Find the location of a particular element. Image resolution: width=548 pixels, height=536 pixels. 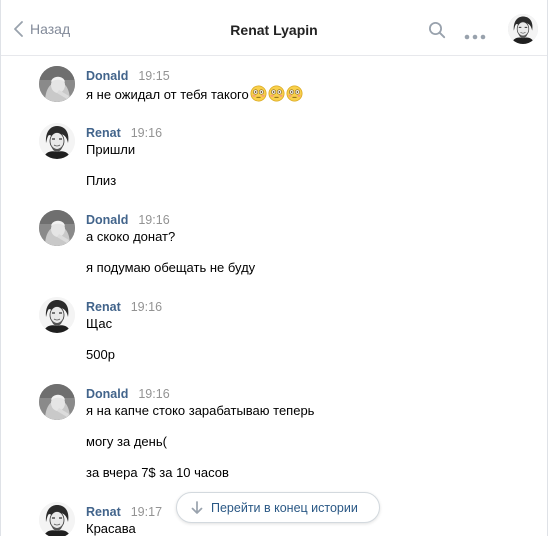

message-header: Donald 19:15 is located at coordinates (128, 76).